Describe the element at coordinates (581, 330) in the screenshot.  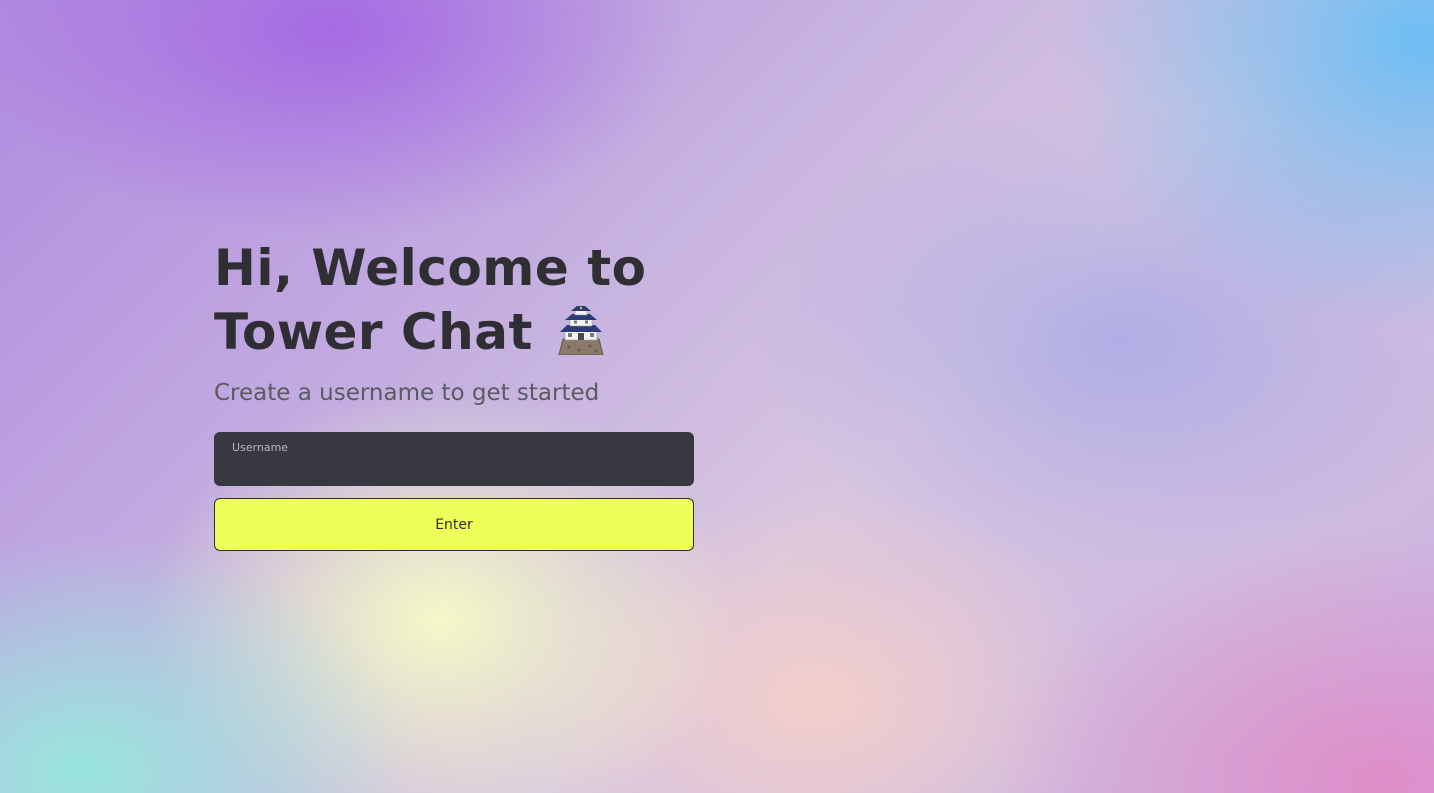
I see `japanese-castle-icon` at that location.